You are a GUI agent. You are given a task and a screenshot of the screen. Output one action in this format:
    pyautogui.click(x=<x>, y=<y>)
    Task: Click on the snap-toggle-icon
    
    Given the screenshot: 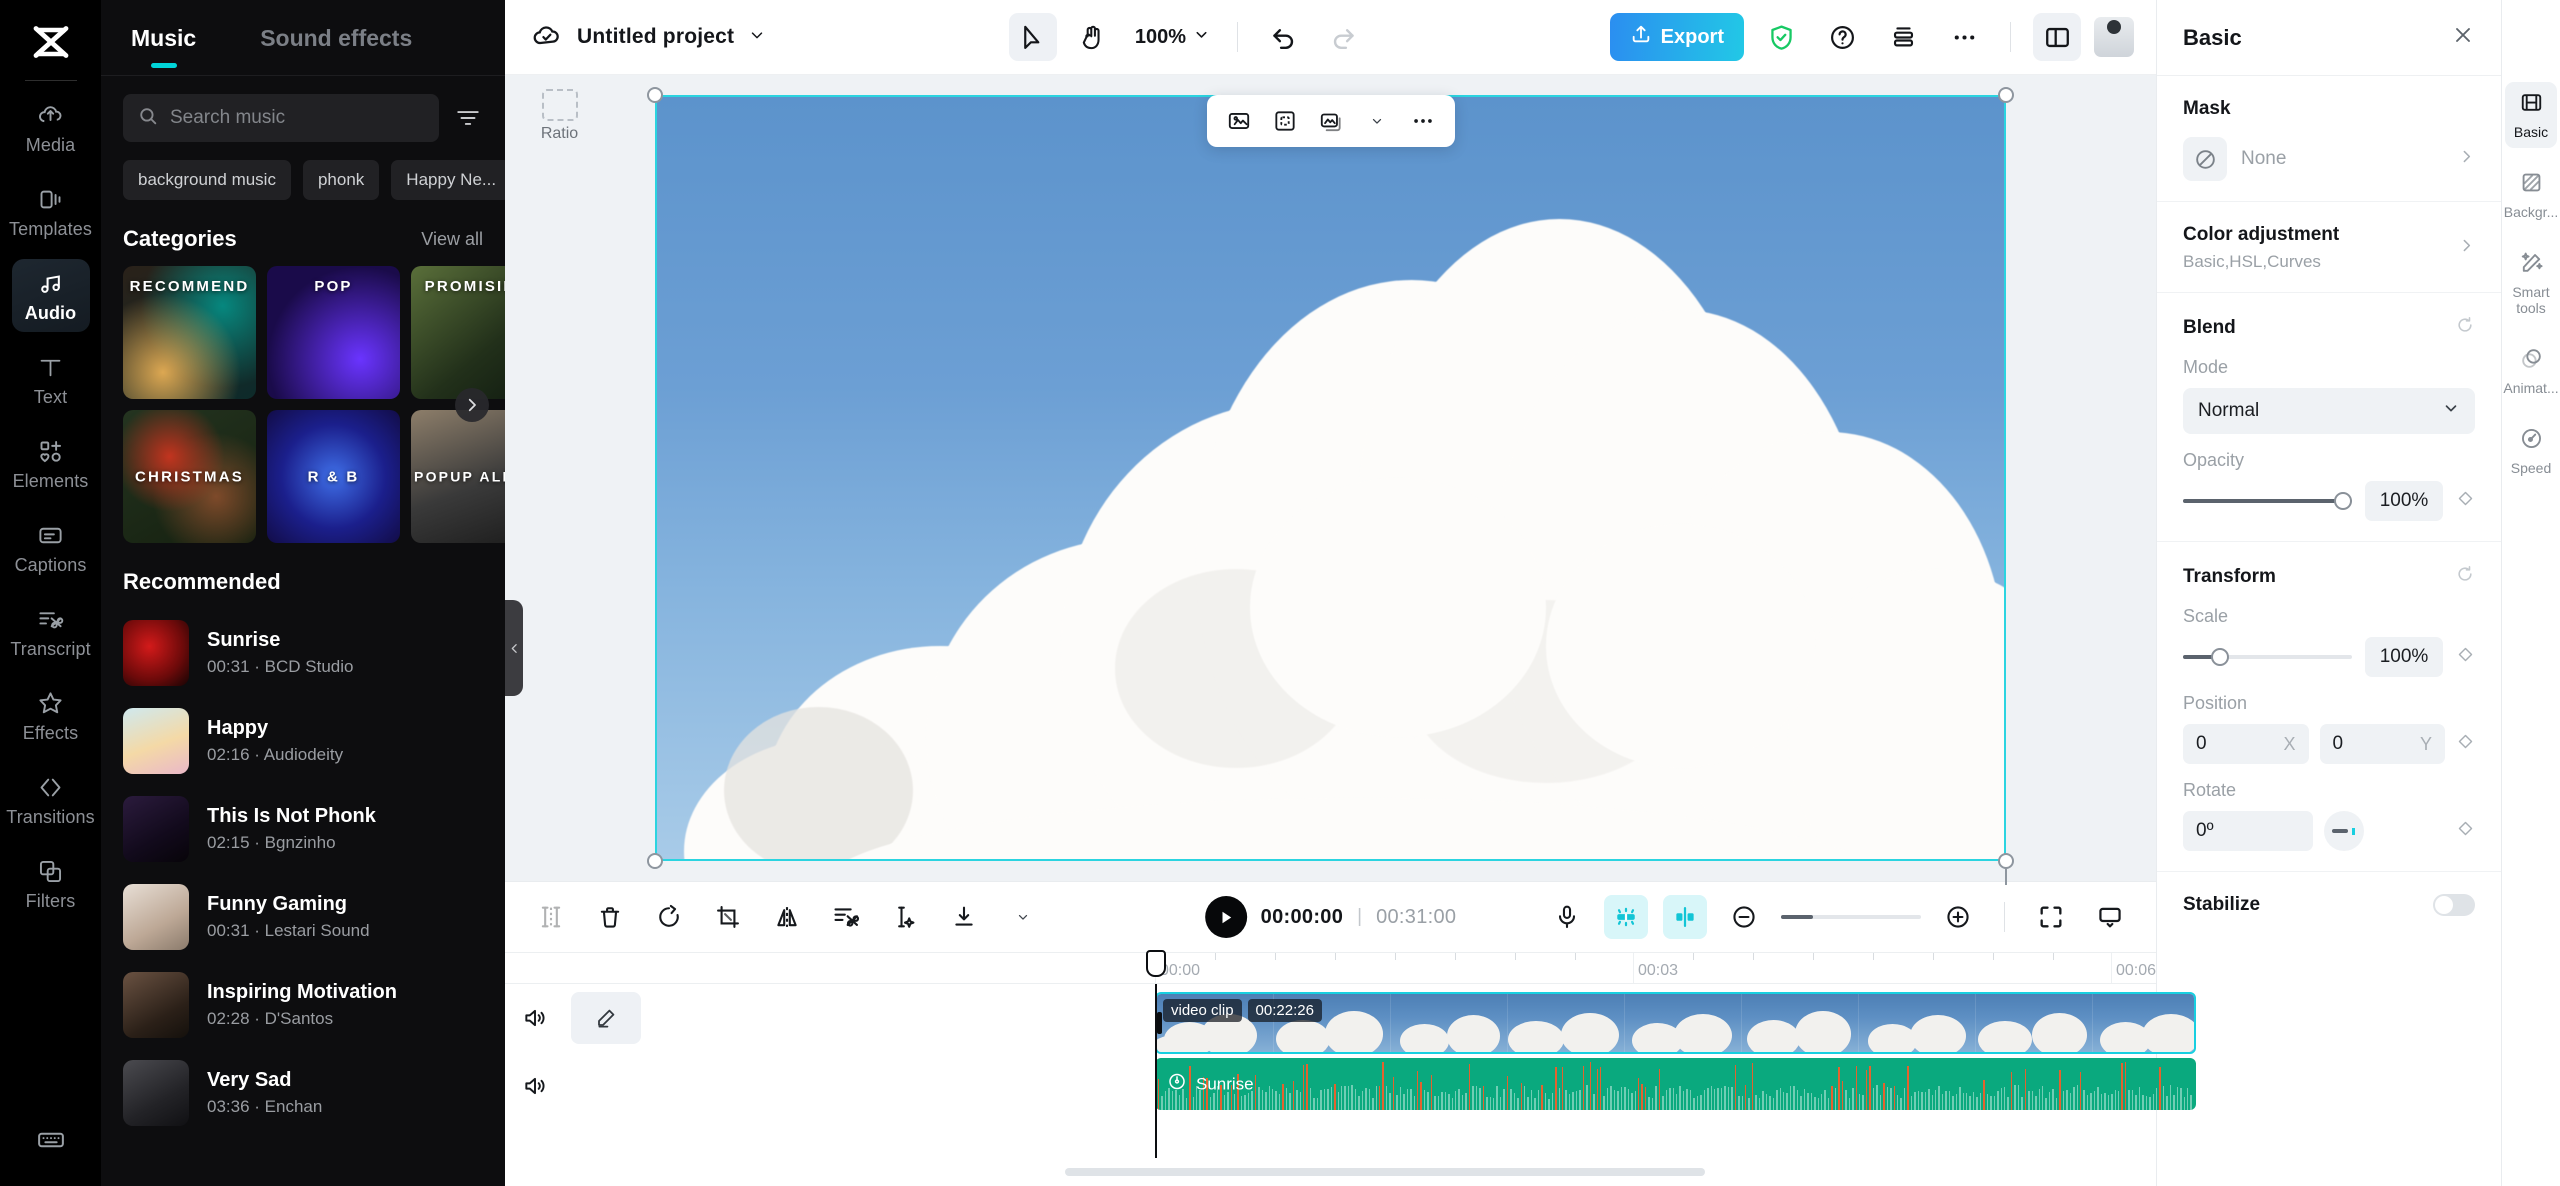 What is the action you would take?
    pyautogui.click(x=1626, y=917)
    